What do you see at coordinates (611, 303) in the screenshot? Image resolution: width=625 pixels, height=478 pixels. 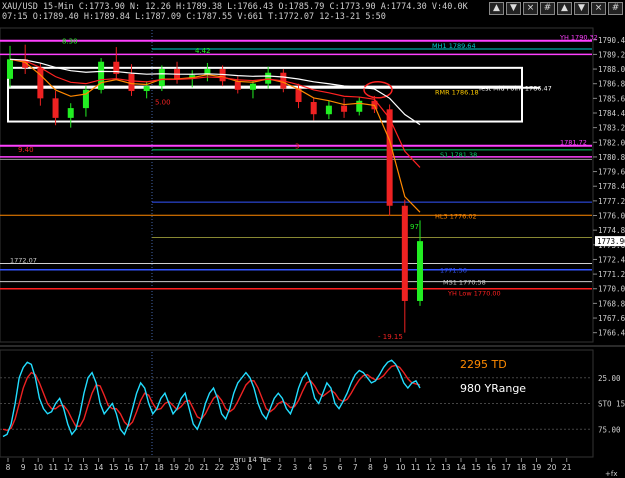 I see `y-tick-label: 1768.80` at bounding box center [611, 303].